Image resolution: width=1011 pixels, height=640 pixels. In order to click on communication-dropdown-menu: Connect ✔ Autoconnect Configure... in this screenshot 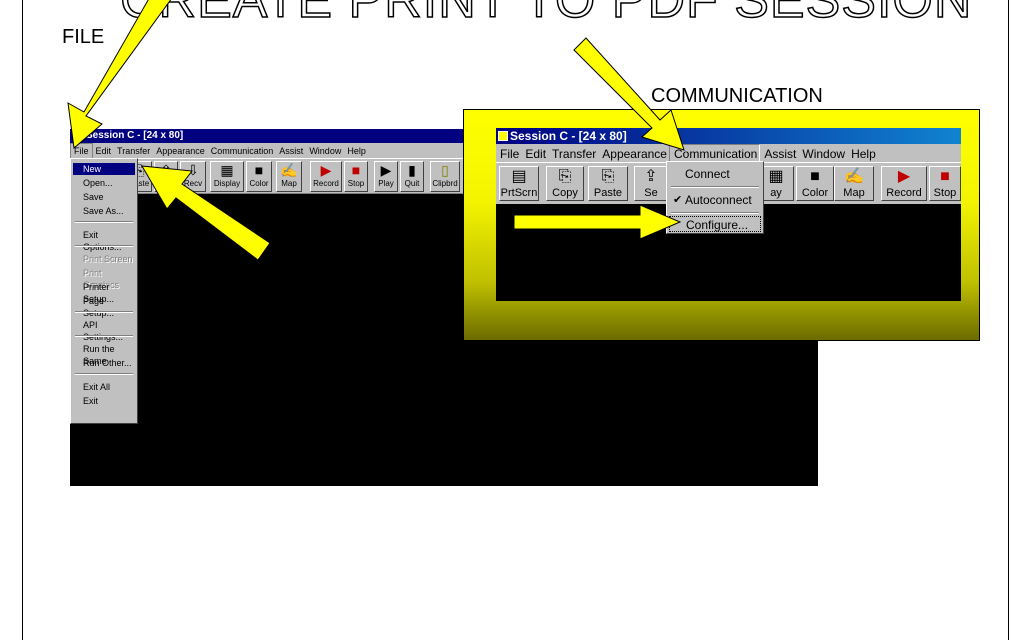, I will do `click(715, 197)`.